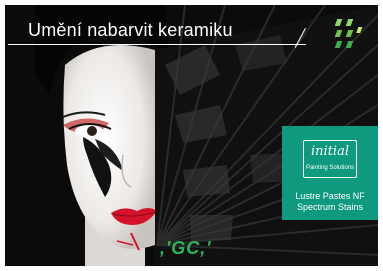  I want to click on initial-logo: initial Painting Solutions, so click(330, 159).